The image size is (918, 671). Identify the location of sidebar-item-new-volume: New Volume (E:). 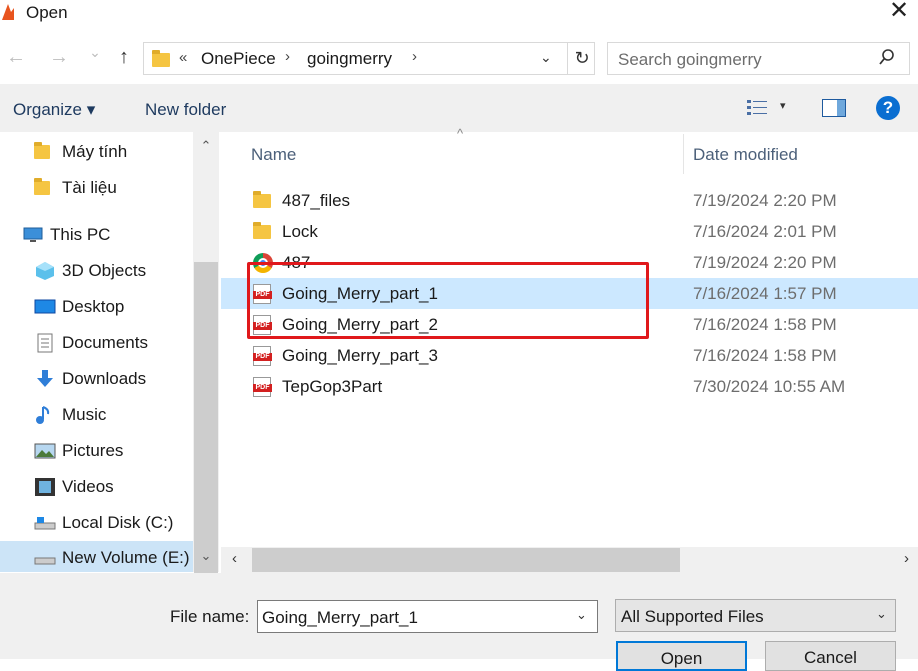
(97, 556).